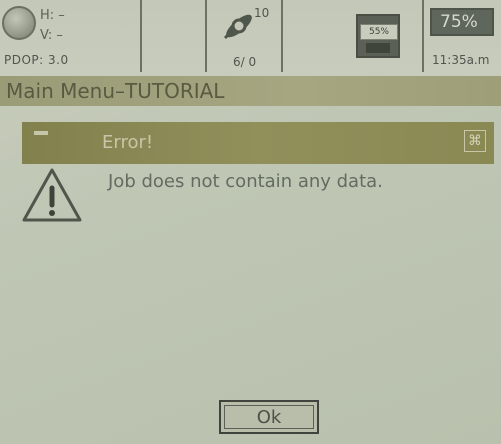  I want to click on gps-status-cell: H: – V: – PDOP: 3.0, so click(70, 36).